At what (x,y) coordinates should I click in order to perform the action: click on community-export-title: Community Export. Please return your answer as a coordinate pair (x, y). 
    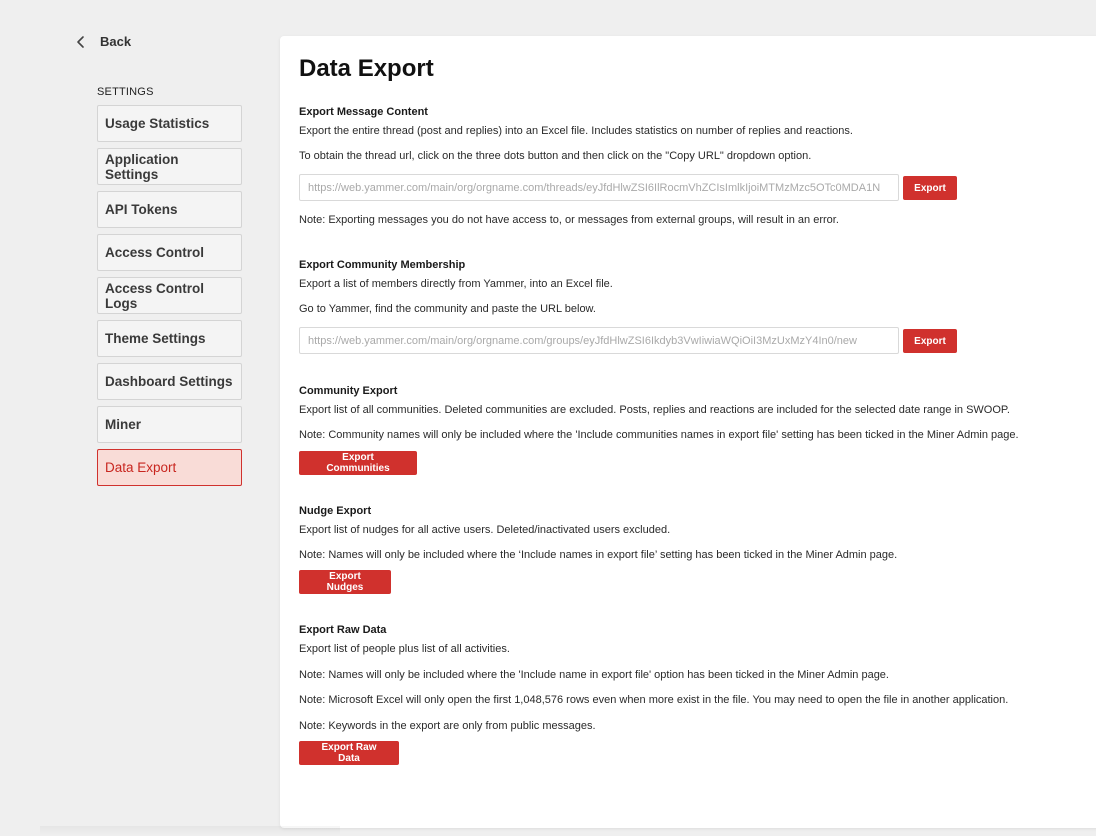
    Looking at the image, I should click on (348, 391).